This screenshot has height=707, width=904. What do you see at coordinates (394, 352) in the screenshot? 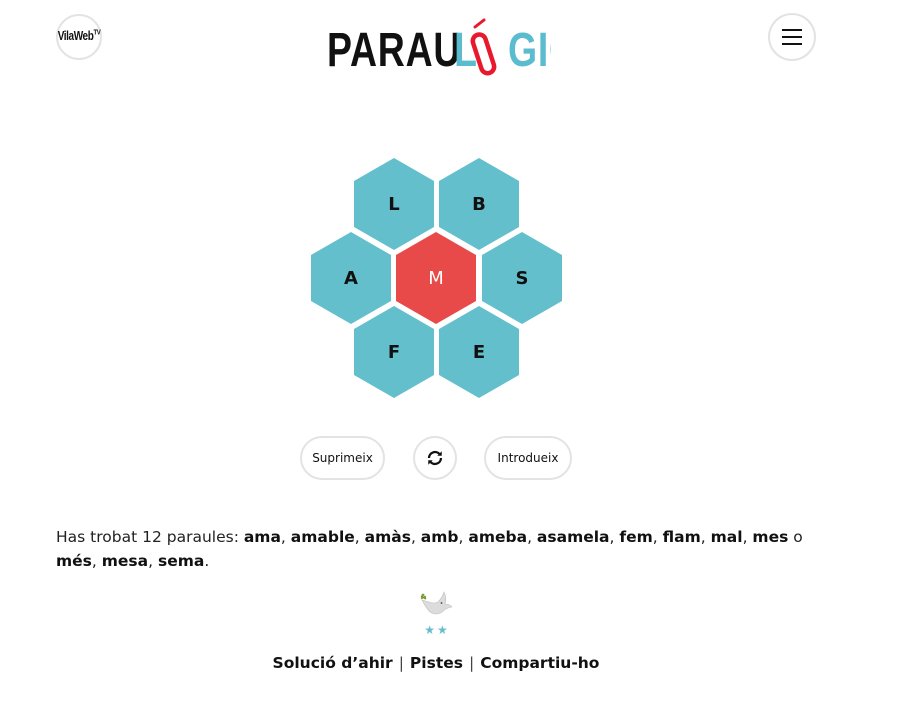
I see `hex-letter-bottom-left: F` at bounding box center [394, 352].